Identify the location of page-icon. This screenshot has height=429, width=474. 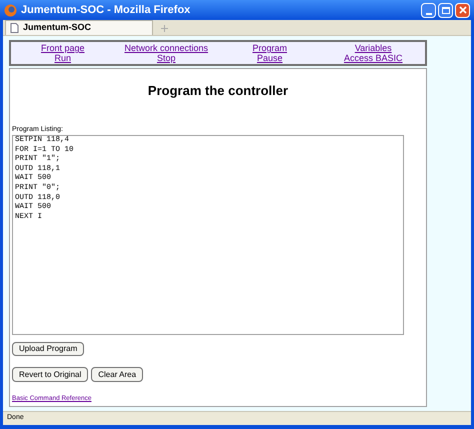
(14, 28).